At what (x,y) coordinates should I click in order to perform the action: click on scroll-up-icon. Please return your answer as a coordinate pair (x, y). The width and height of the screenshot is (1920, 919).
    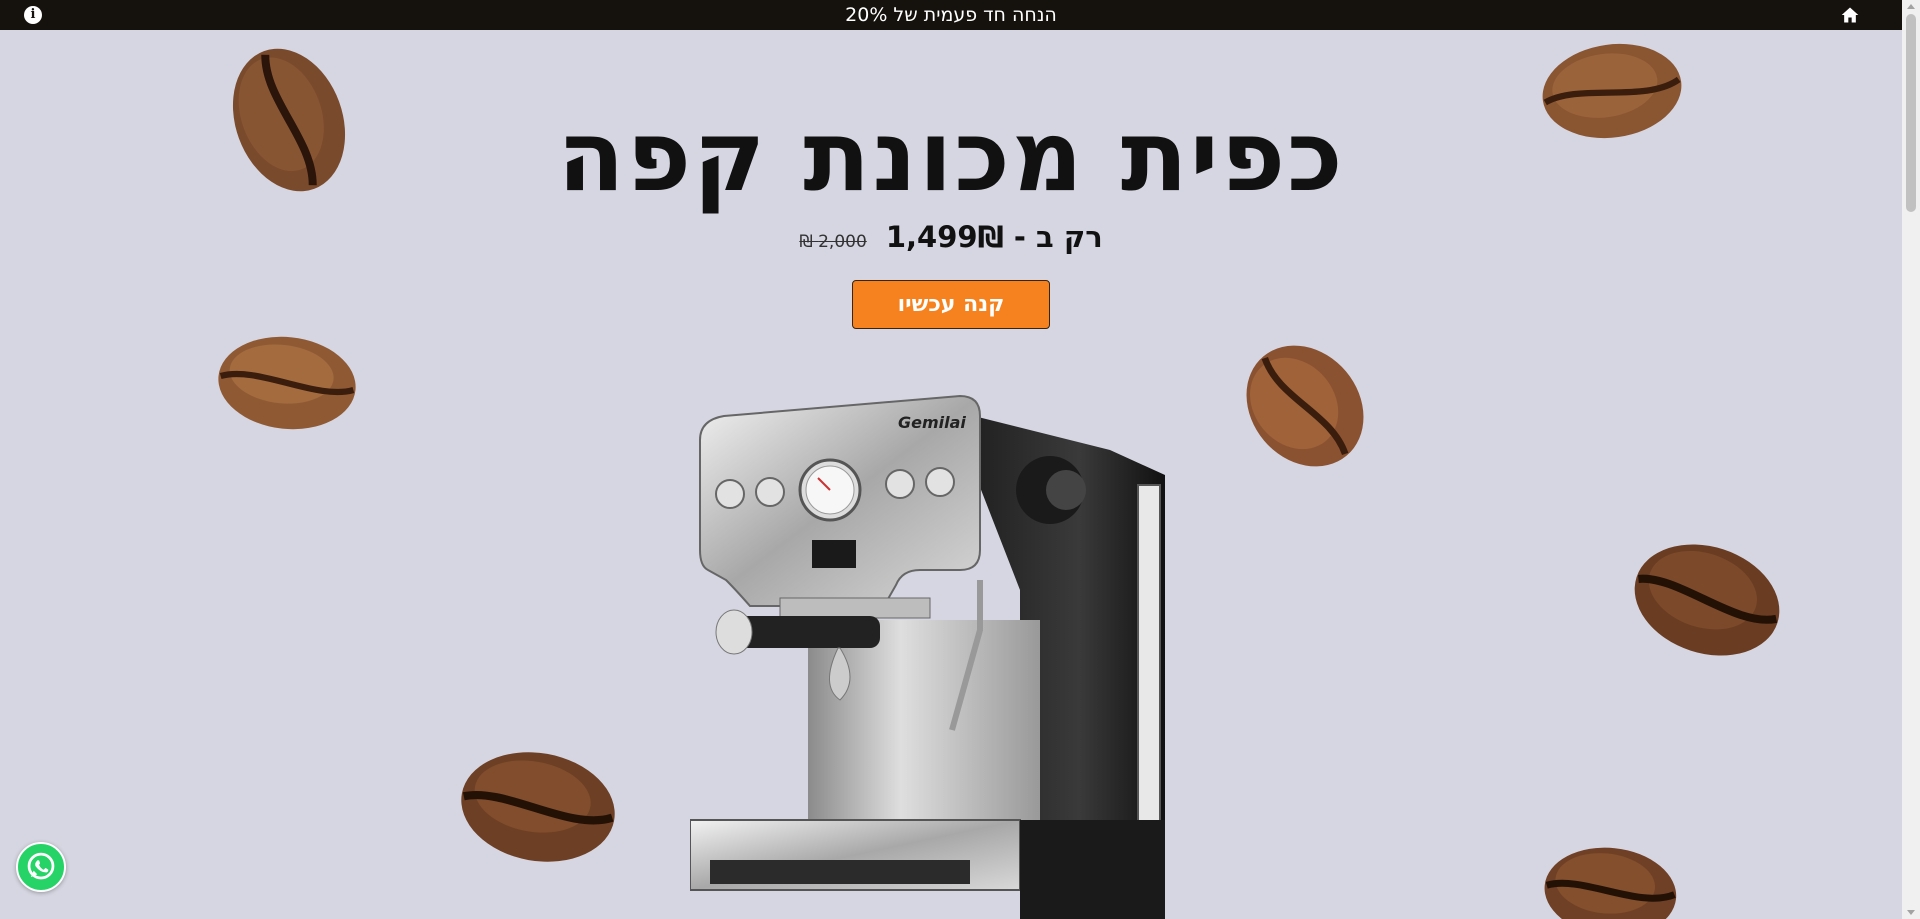
    Looking at the image, I should click on (1911, 6).